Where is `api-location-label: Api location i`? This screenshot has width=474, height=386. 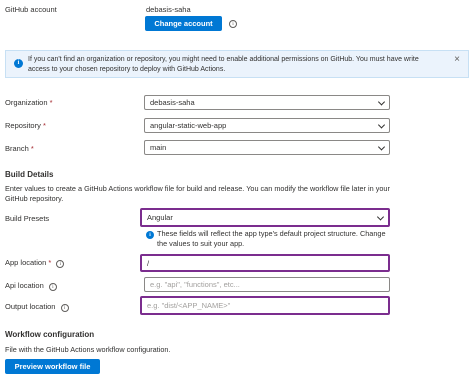 api-location-label: Api location i is located at coordinates (31, 286).